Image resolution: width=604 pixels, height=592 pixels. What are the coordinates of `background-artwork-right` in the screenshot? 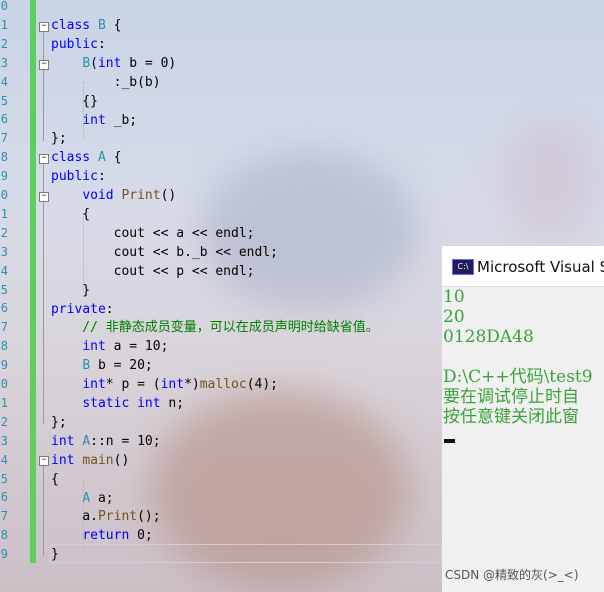 It's located at (550, 180).